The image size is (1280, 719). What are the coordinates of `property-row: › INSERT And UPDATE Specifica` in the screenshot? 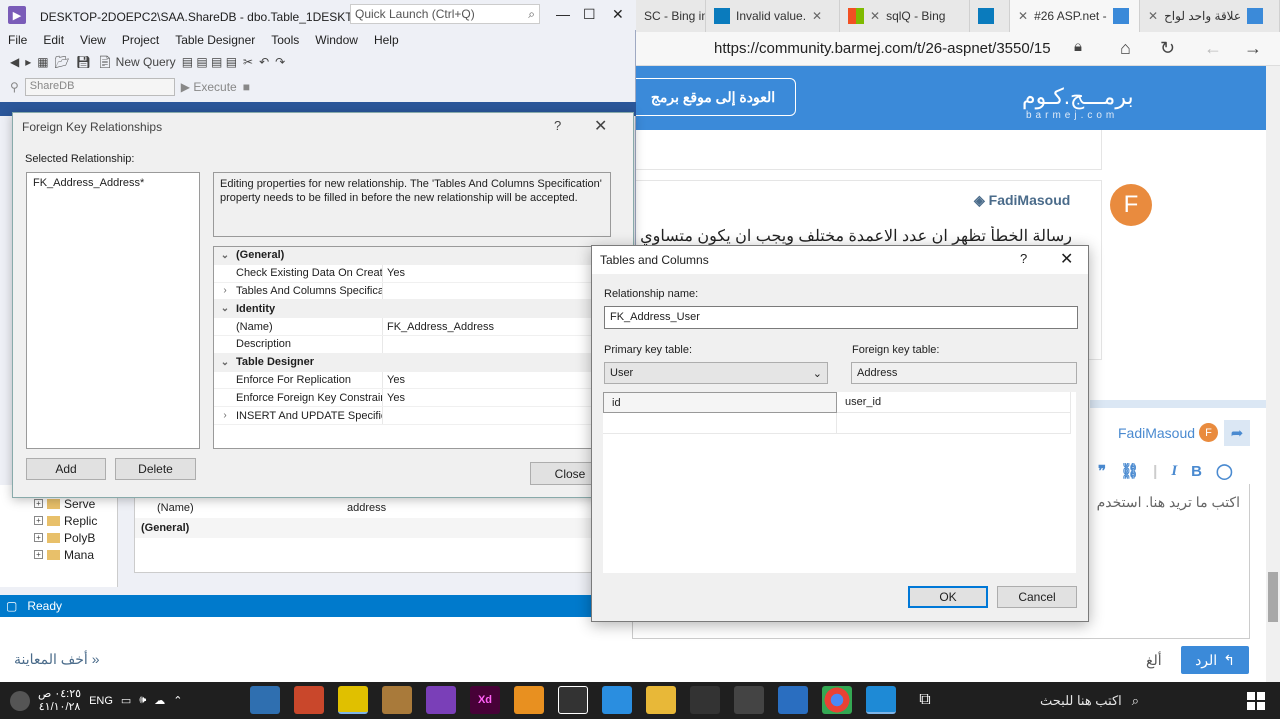 It's located at (412, 416).